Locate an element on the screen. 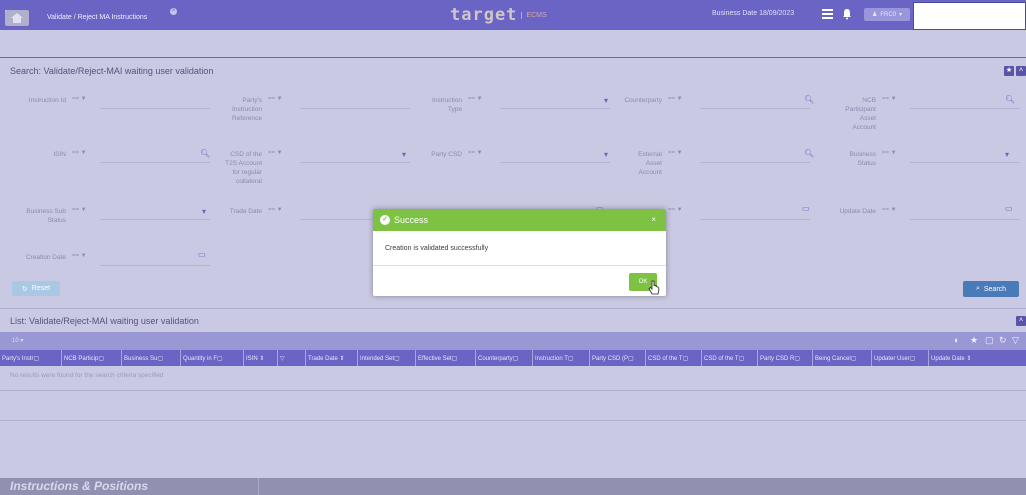 This screenshot has height=495, width=1026. field-label: NCB Participant Asset Account is located at coordinates (860, 114).